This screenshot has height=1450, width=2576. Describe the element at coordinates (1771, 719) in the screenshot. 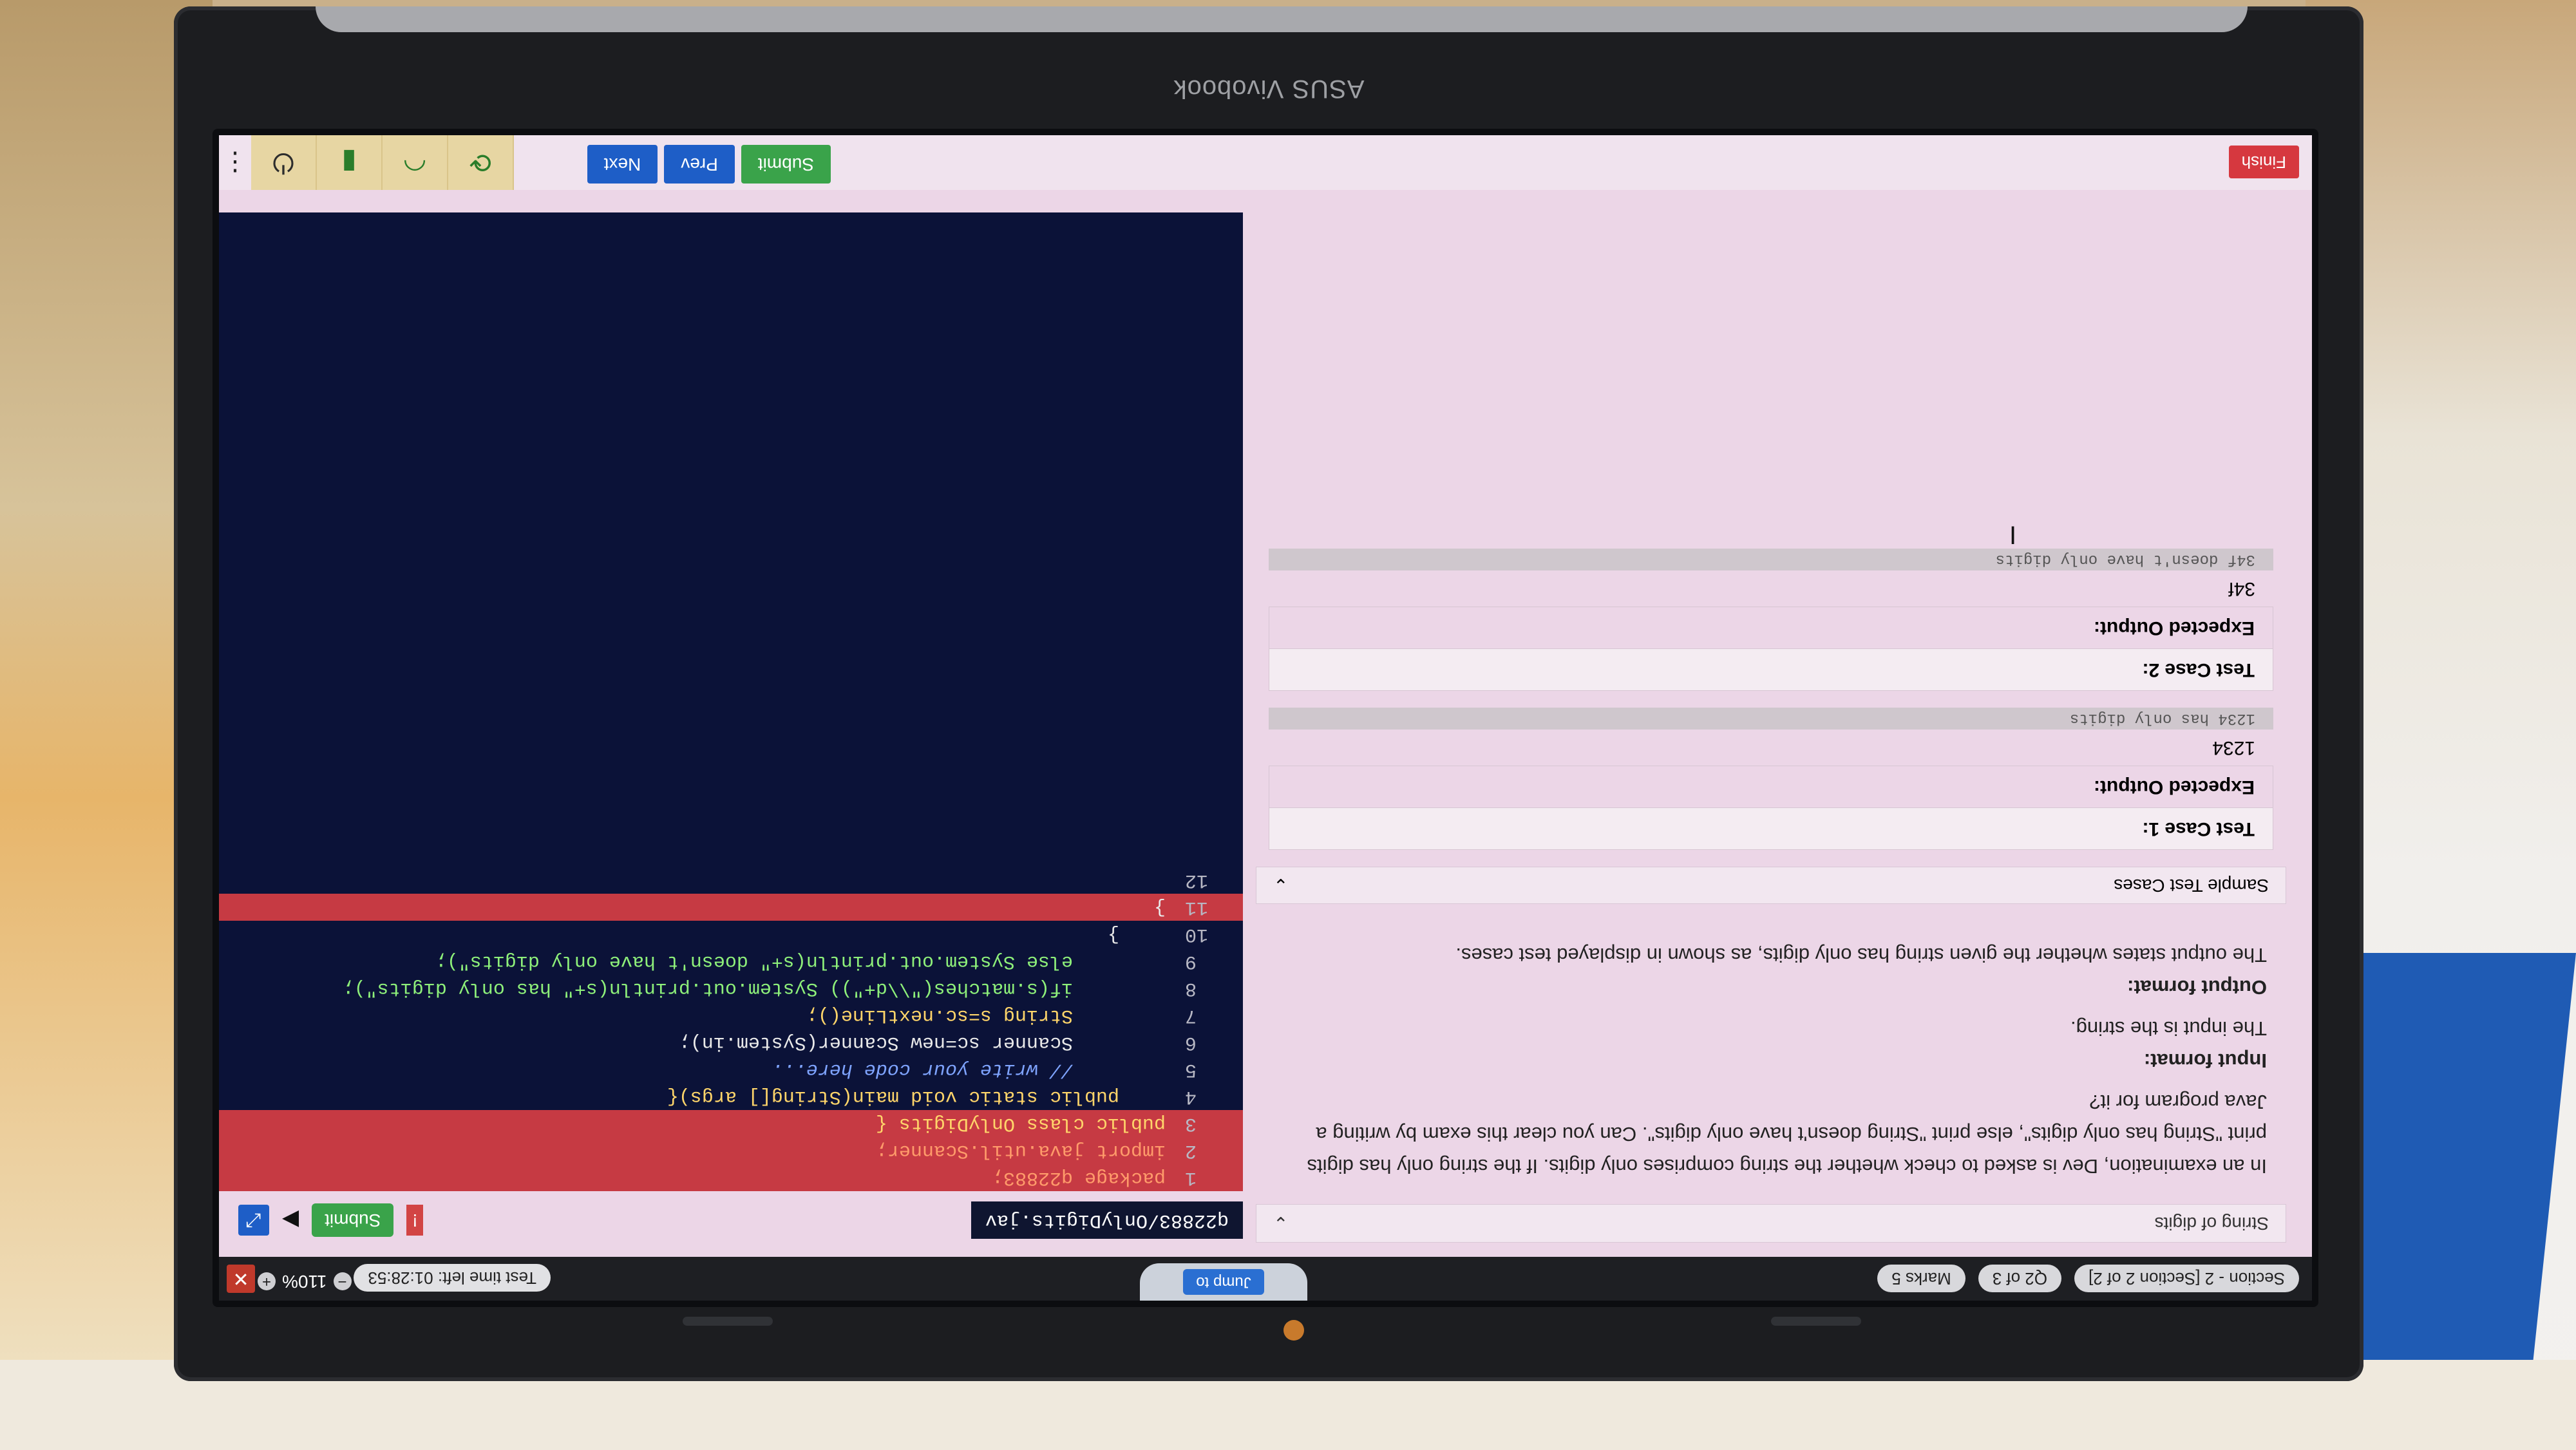

I see `test-case-output: 1234 has only digits` at that location.